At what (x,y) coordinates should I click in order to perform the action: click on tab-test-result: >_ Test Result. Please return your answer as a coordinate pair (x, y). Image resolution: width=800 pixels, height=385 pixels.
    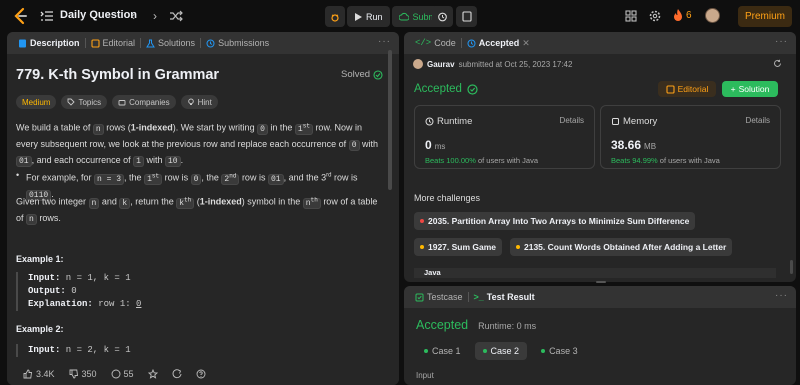
    Looking at the image, I should click on (504, 297).